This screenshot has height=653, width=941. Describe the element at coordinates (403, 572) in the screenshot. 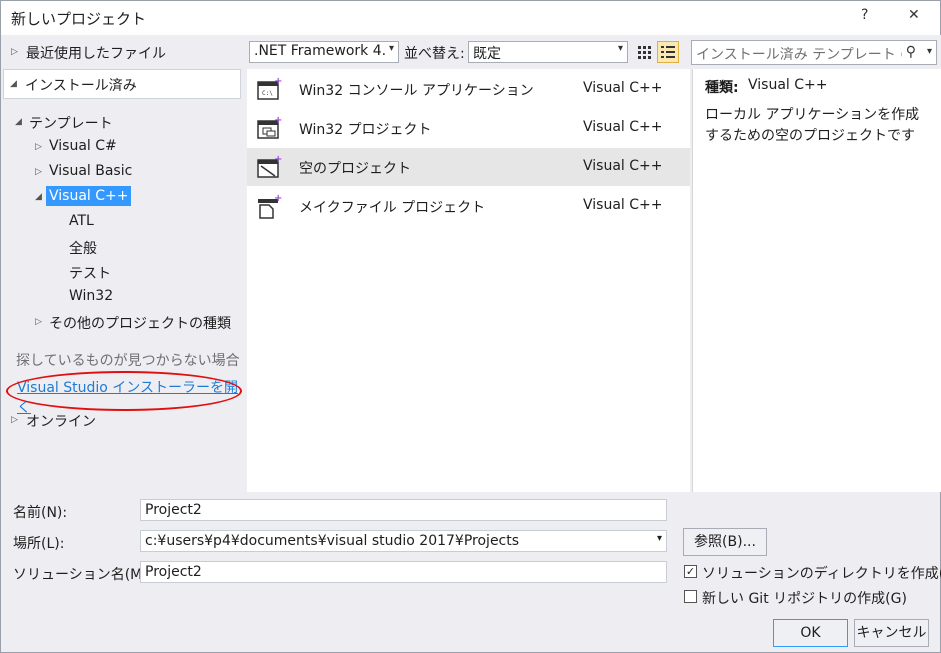

I see `solution-name-field: Project2` at that location.